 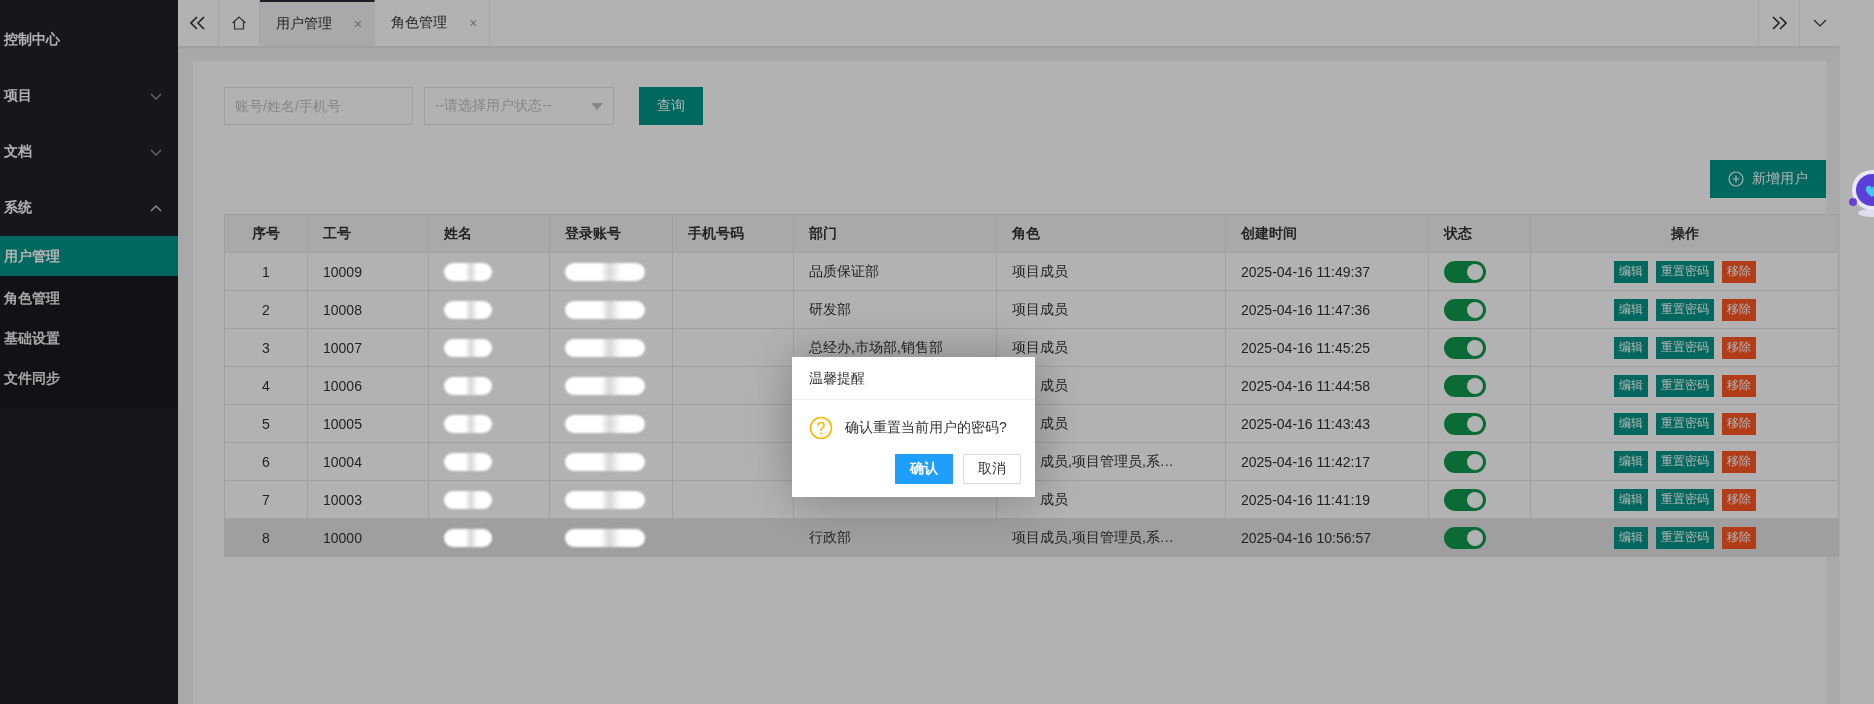 What do you see at coordinates (1111, 233) in the screenshot?
I see `column-header: 角色` at bounding box center [1111, 233].